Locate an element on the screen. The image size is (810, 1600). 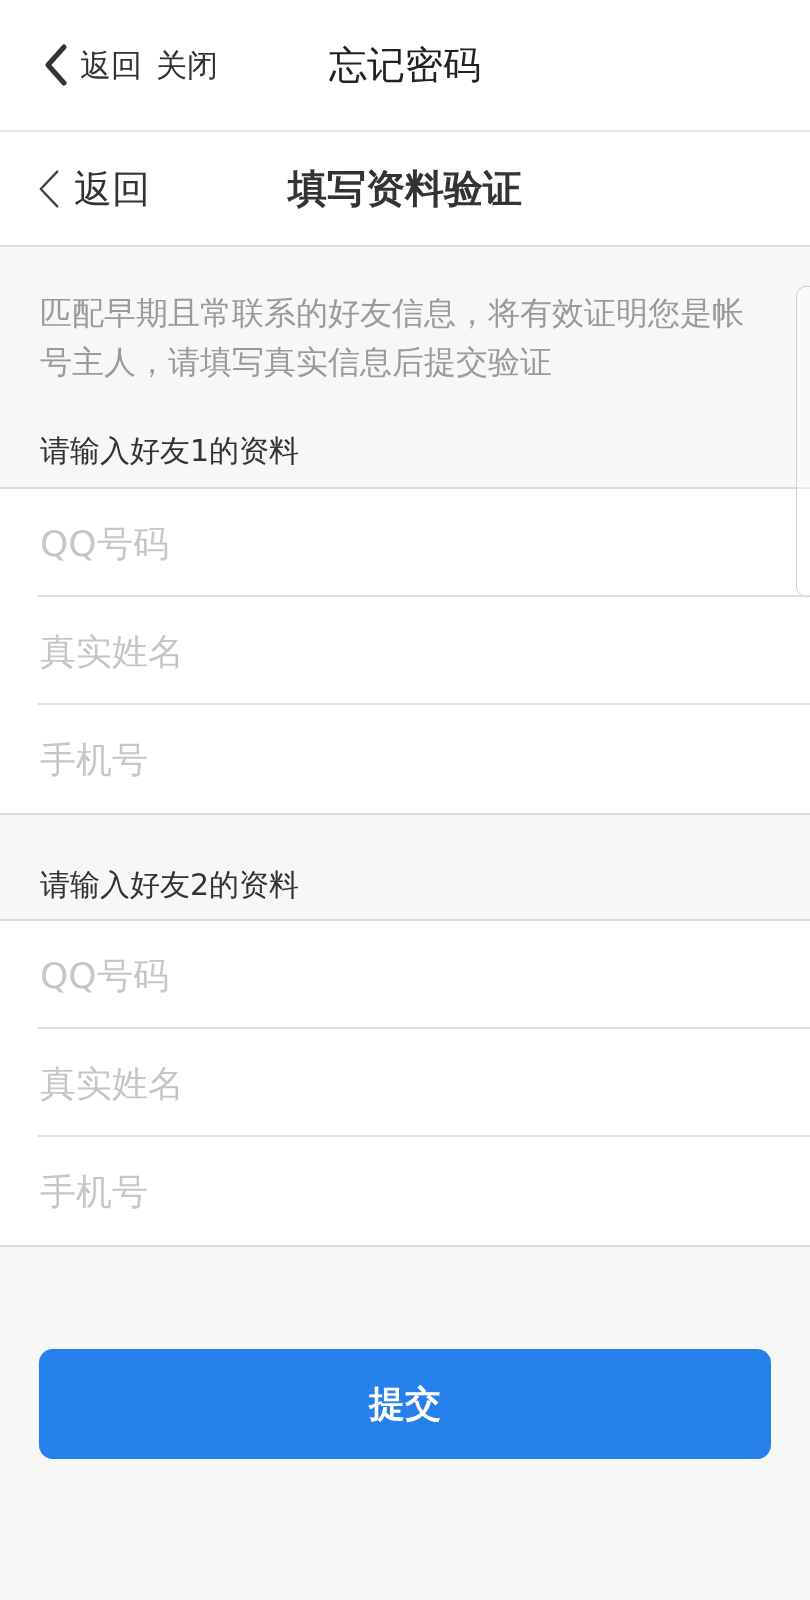
window-title: 忘记密码 is located at coordinates (405, 65).